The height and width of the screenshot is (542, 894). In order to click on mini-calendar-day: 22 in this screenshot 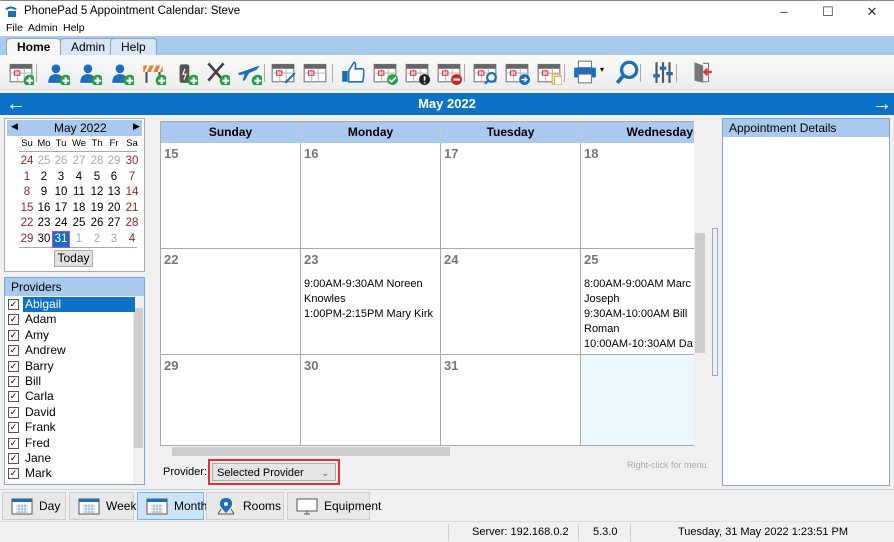, I will do `click(27, 223)`.